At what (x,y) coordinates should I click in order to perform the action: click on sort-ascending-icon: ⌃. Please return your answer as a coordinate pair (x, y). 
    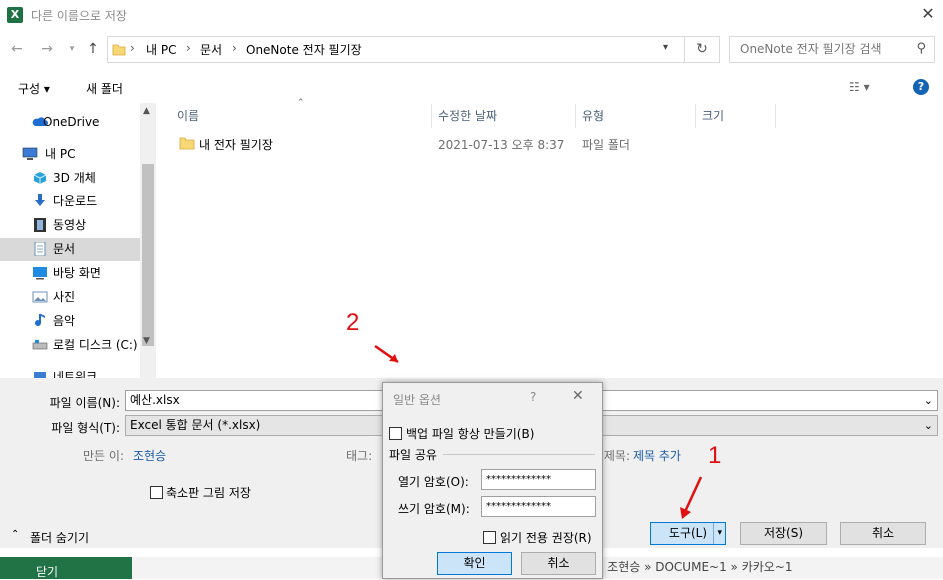
    Looking at the image, I should click on (301, 103).